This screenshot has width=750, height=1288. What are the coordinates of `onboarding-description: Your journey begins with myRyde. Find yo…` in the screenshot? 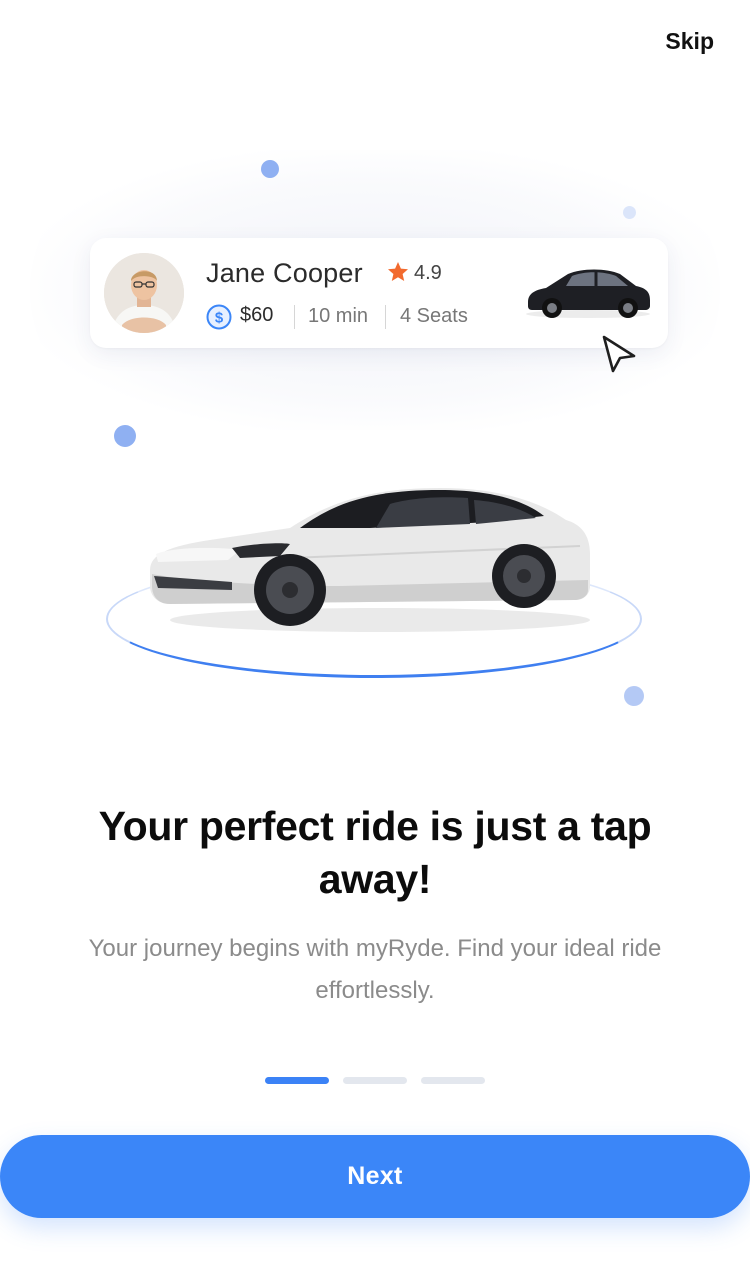 It's located at (375, 969).